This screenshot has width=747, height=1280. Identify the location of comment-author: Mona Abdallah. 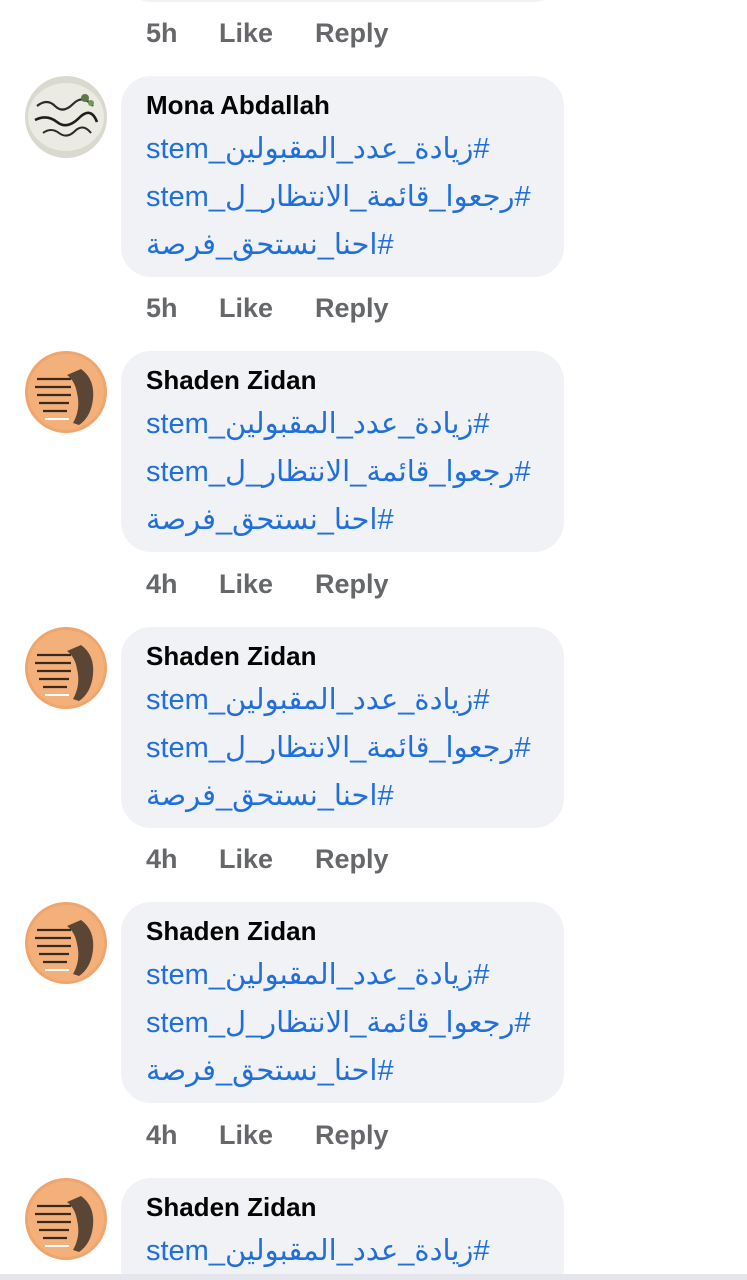
(238, 105).